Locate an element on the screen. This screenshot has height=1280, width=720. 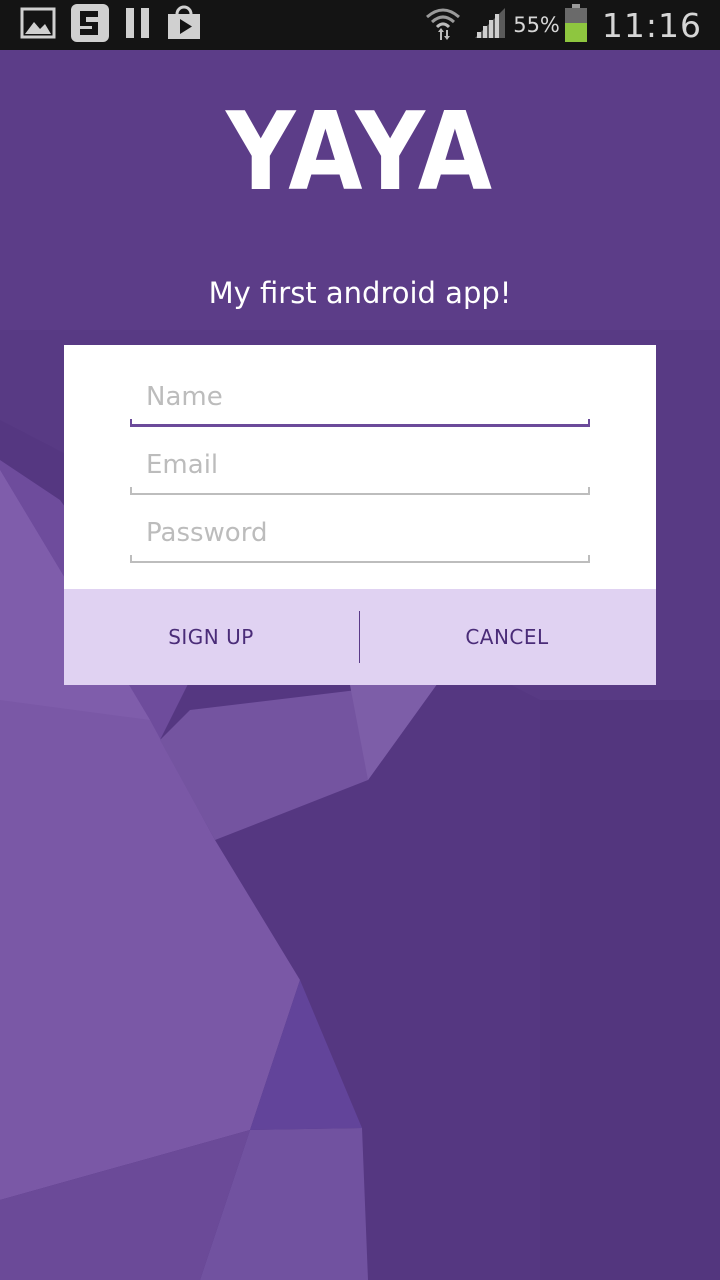
app-notification-icon is located at coordinates (90, 25).